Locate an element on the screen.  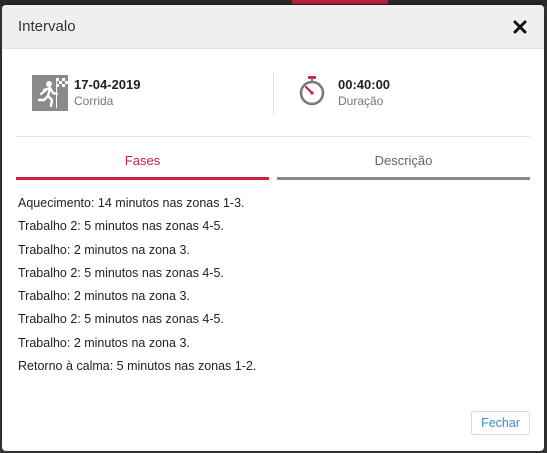
workout-sport: Corrida is located at coordinates (94, 100).